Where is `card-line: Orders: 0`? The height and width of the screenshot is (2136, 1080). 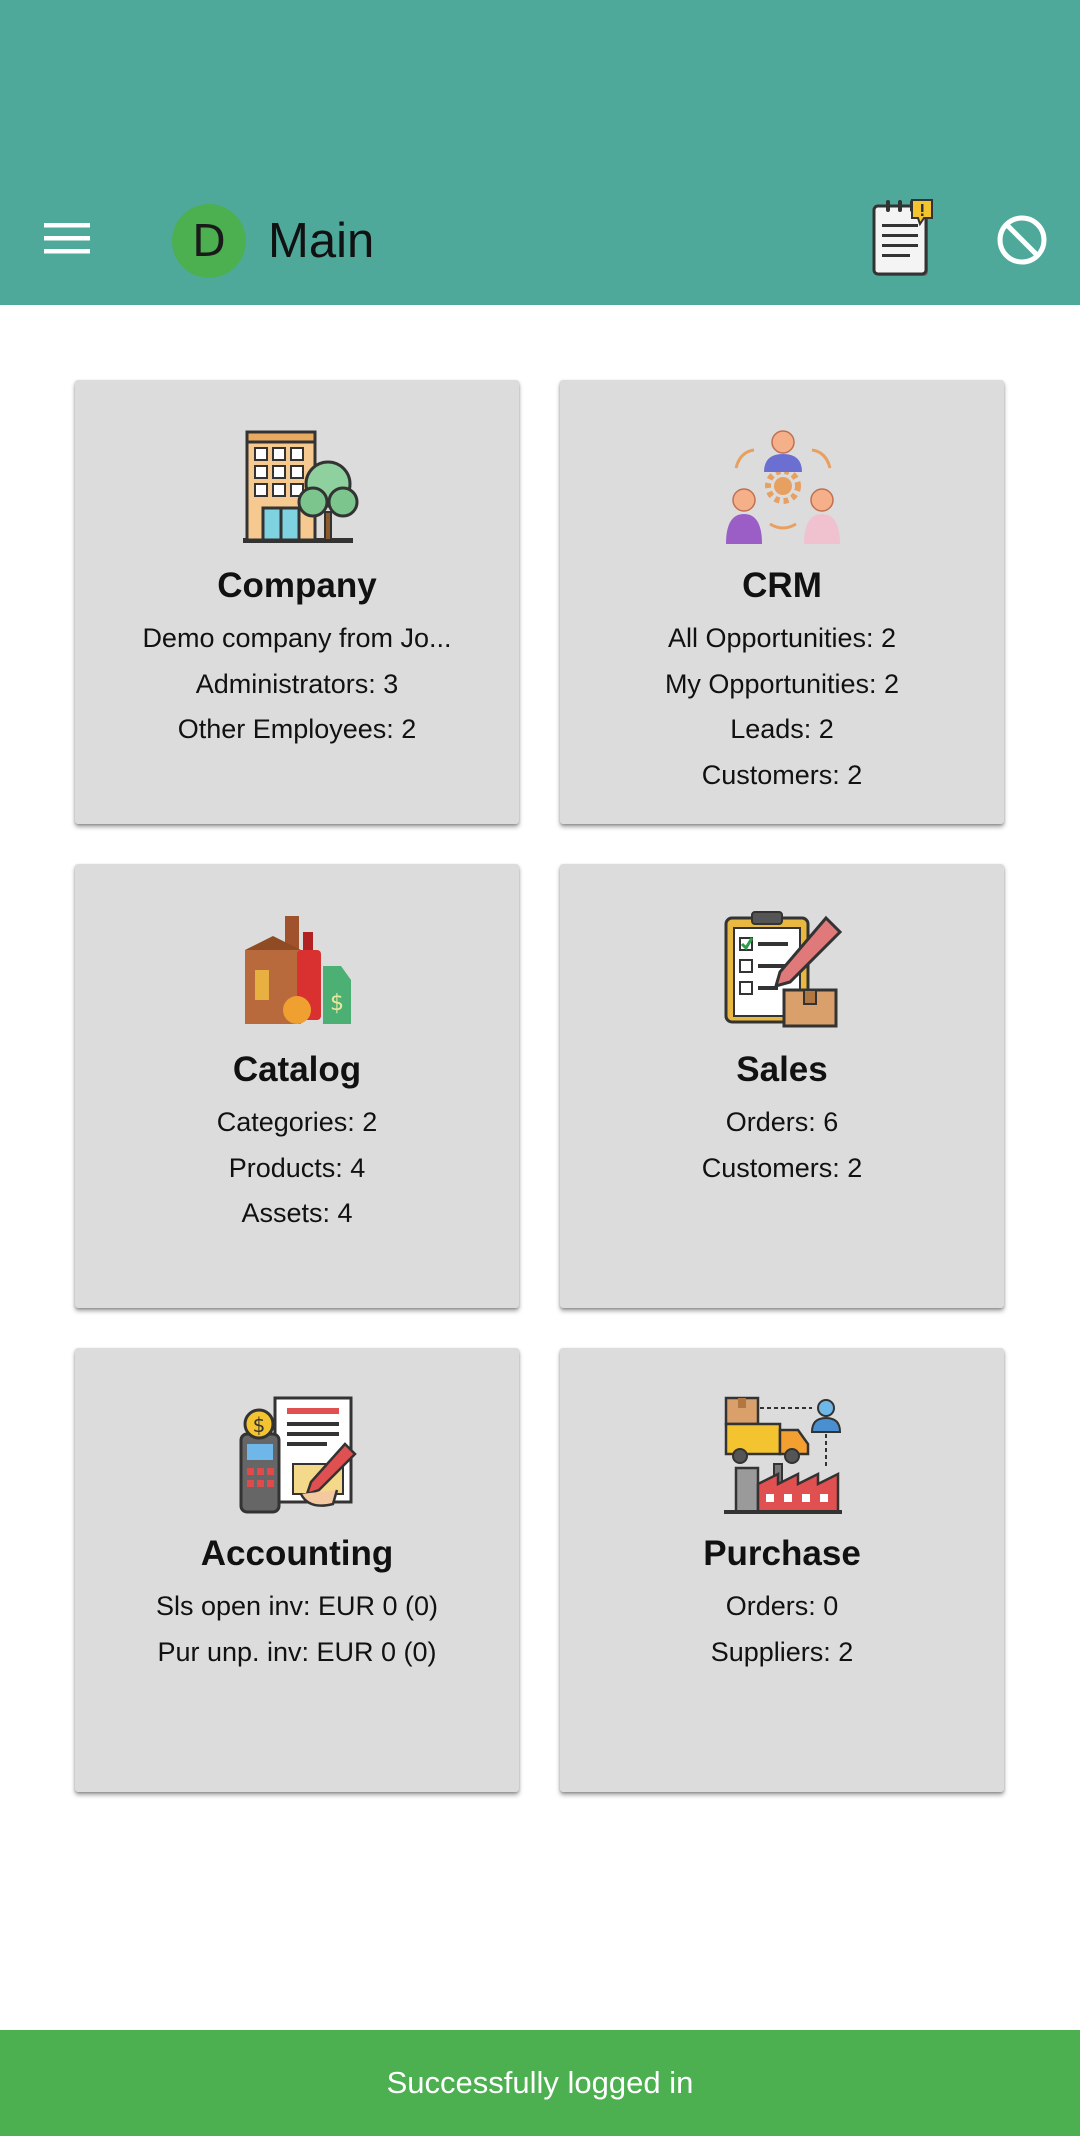
card-line: Orders: 0 is located at coordinates (782, 1606).